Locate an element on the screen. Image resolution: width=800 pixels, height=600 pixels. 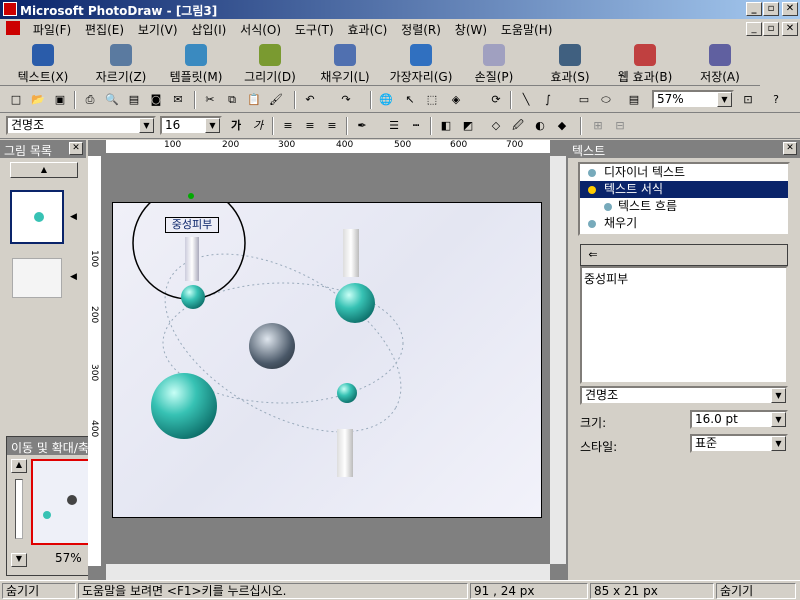
minimize-button: _ is located at coordinates (754, 9).